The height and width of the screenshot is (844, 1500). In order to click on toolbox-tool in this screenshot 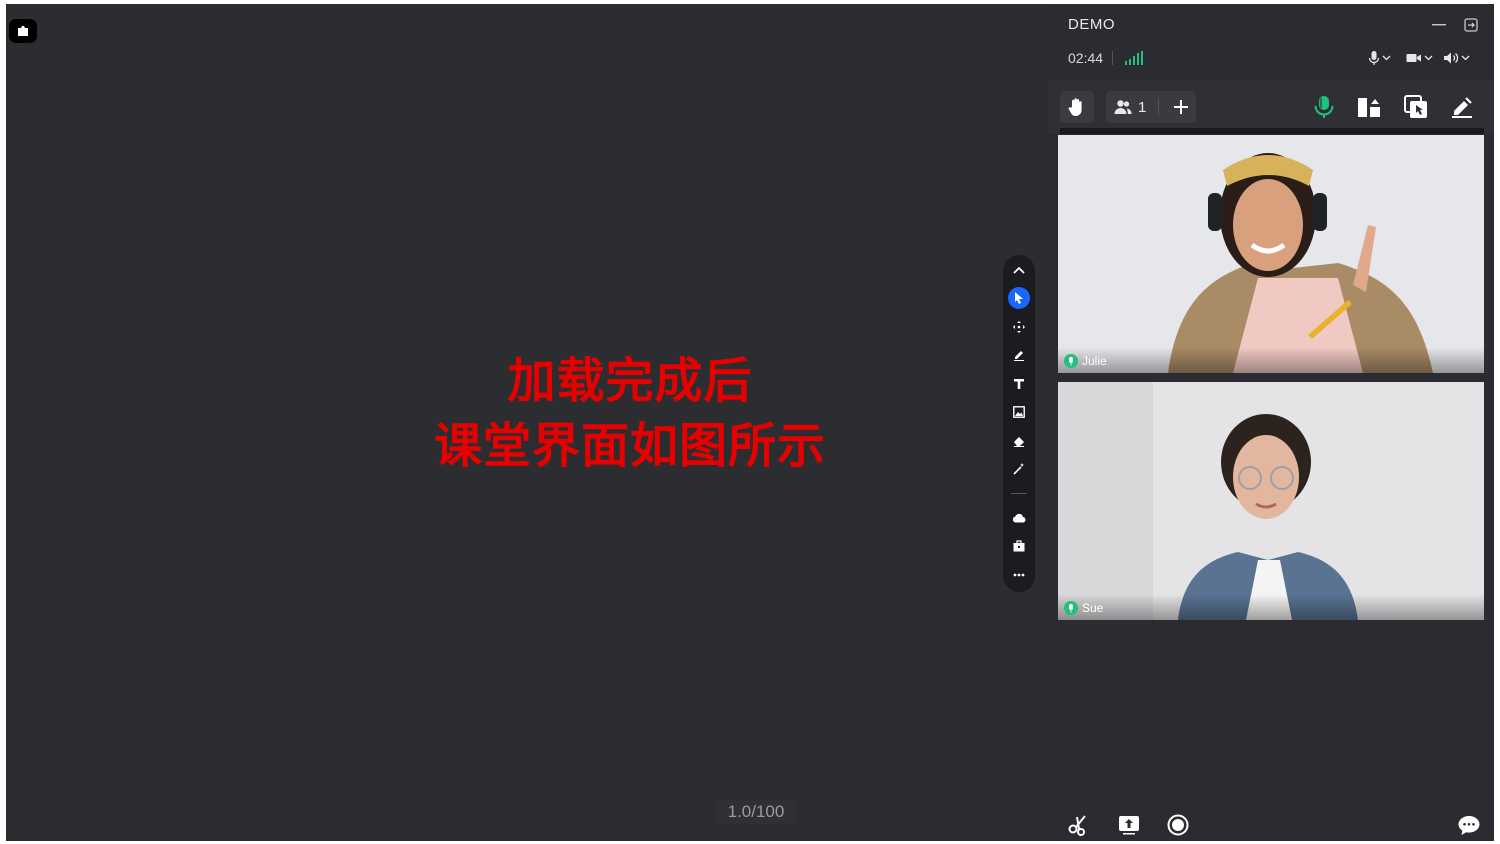, I will do `click(1019, 546)`.